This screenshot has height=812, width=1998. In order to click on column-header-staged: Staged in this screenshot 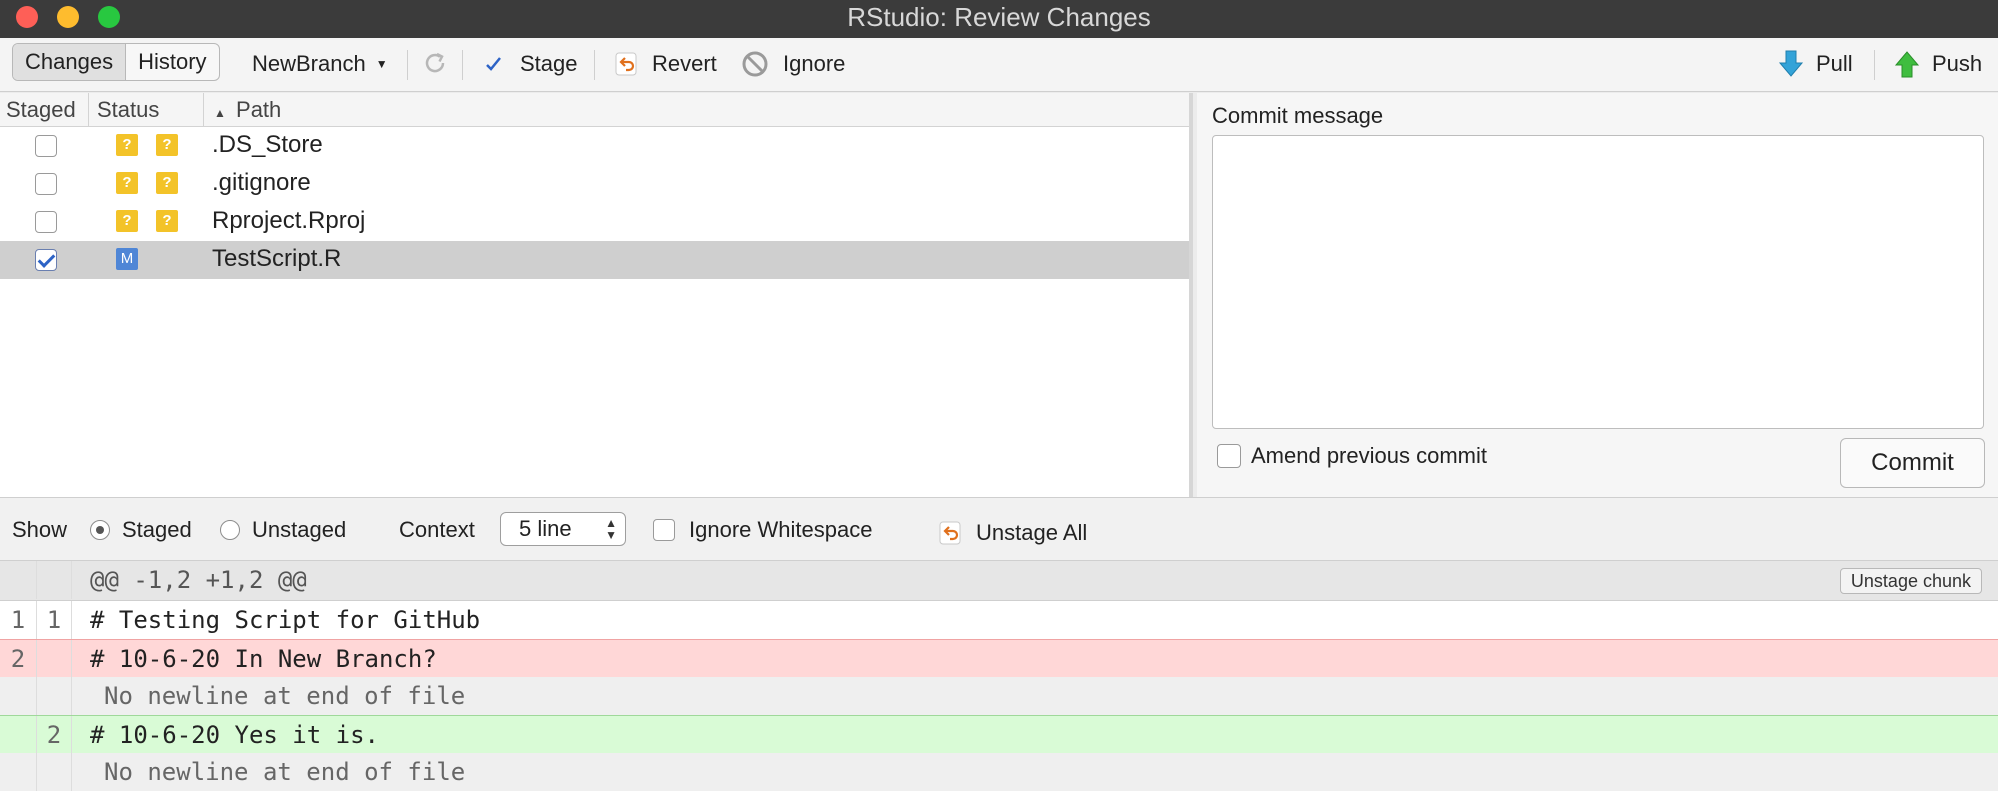, I will do `click(41, 110)`.